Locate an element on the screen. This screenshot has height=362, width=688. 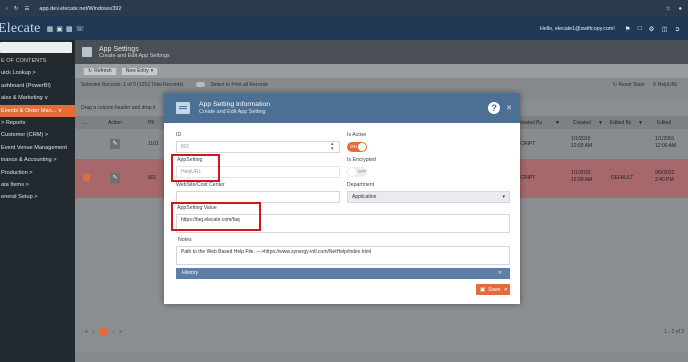
print-toggle is located at coordinates (201, 84).